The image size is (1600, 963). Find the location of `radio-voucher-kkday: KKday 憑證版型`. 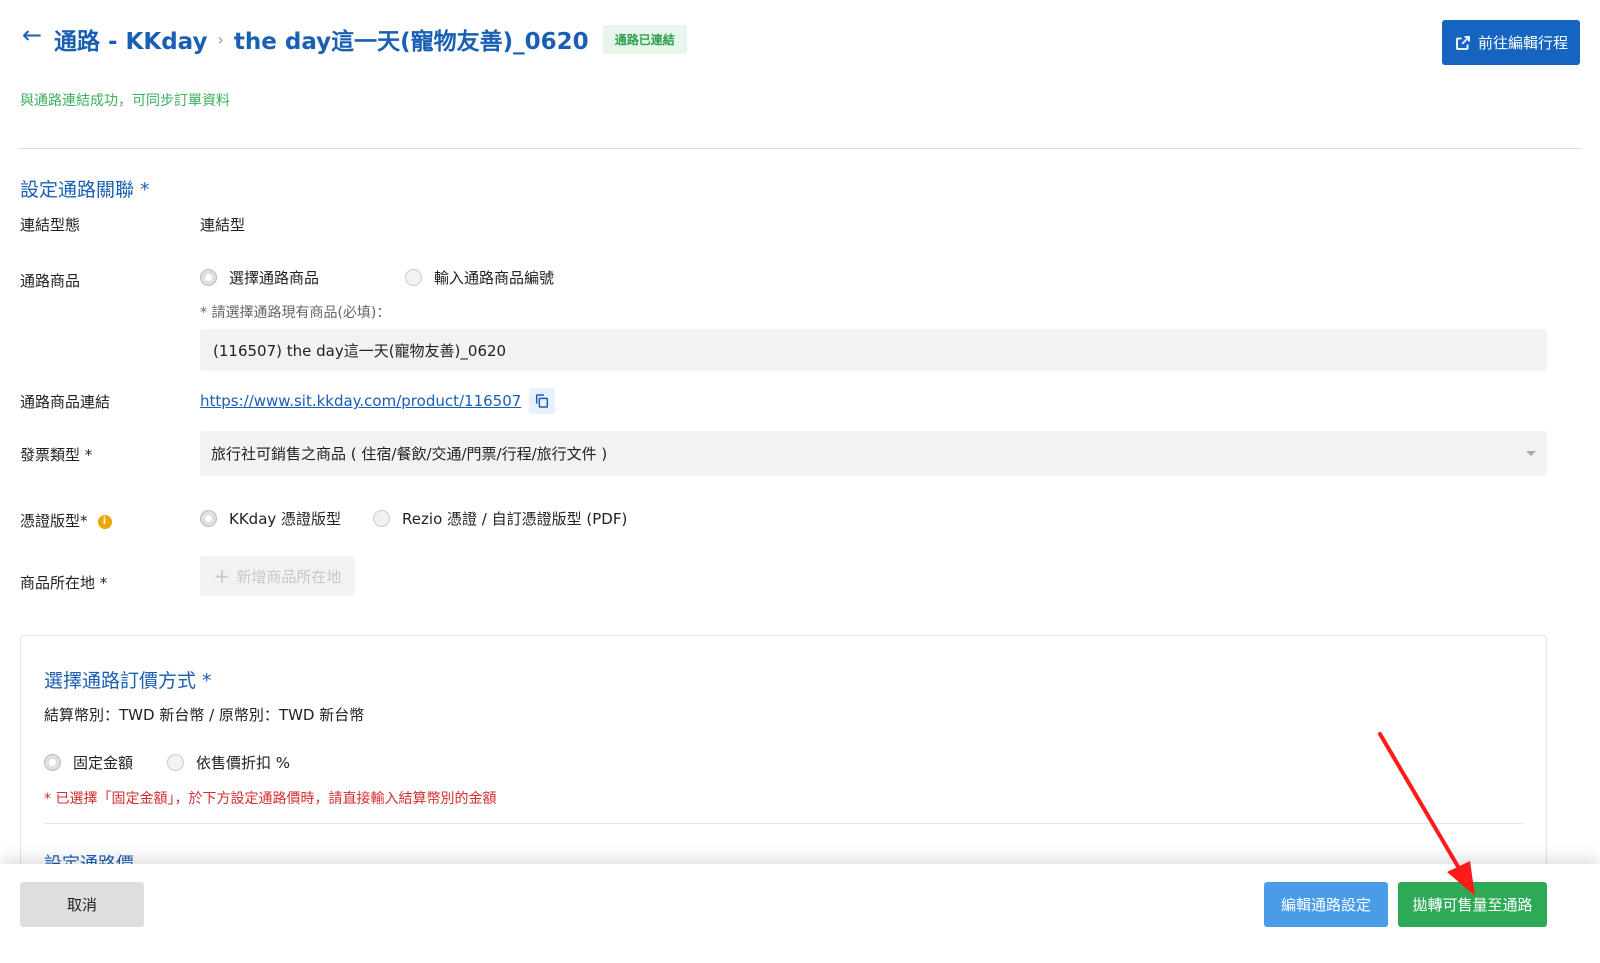

radio-voucher-kkday: KKday 憑證版型 is located at coordinates (270, 518).